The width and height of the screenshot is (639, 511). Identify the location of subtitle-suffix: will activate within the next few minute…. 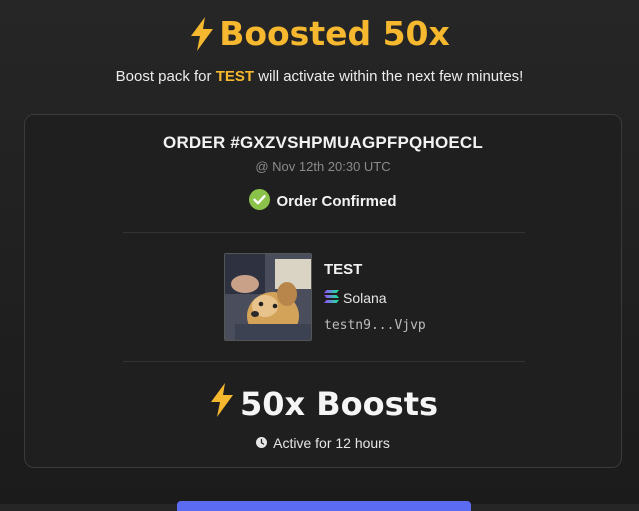
(389, 76).